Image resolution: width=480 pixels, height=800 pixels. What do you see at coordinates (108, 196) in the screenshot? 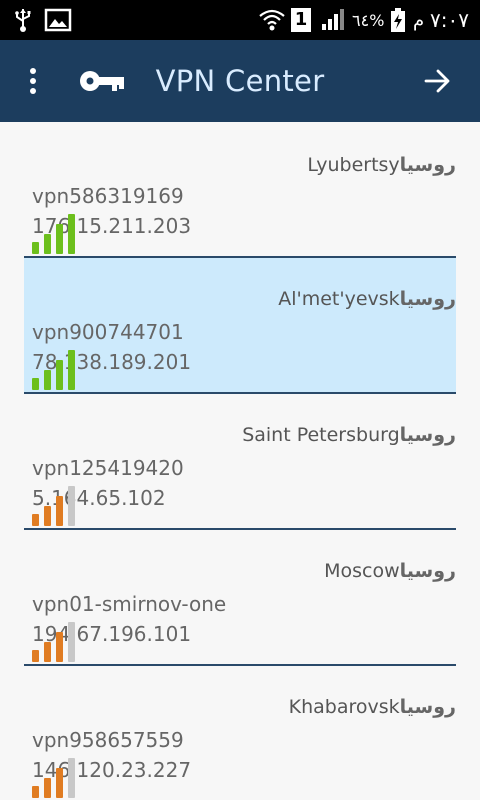
I see `server-hostname: vpn586319169` at bounding box center [108, 196].